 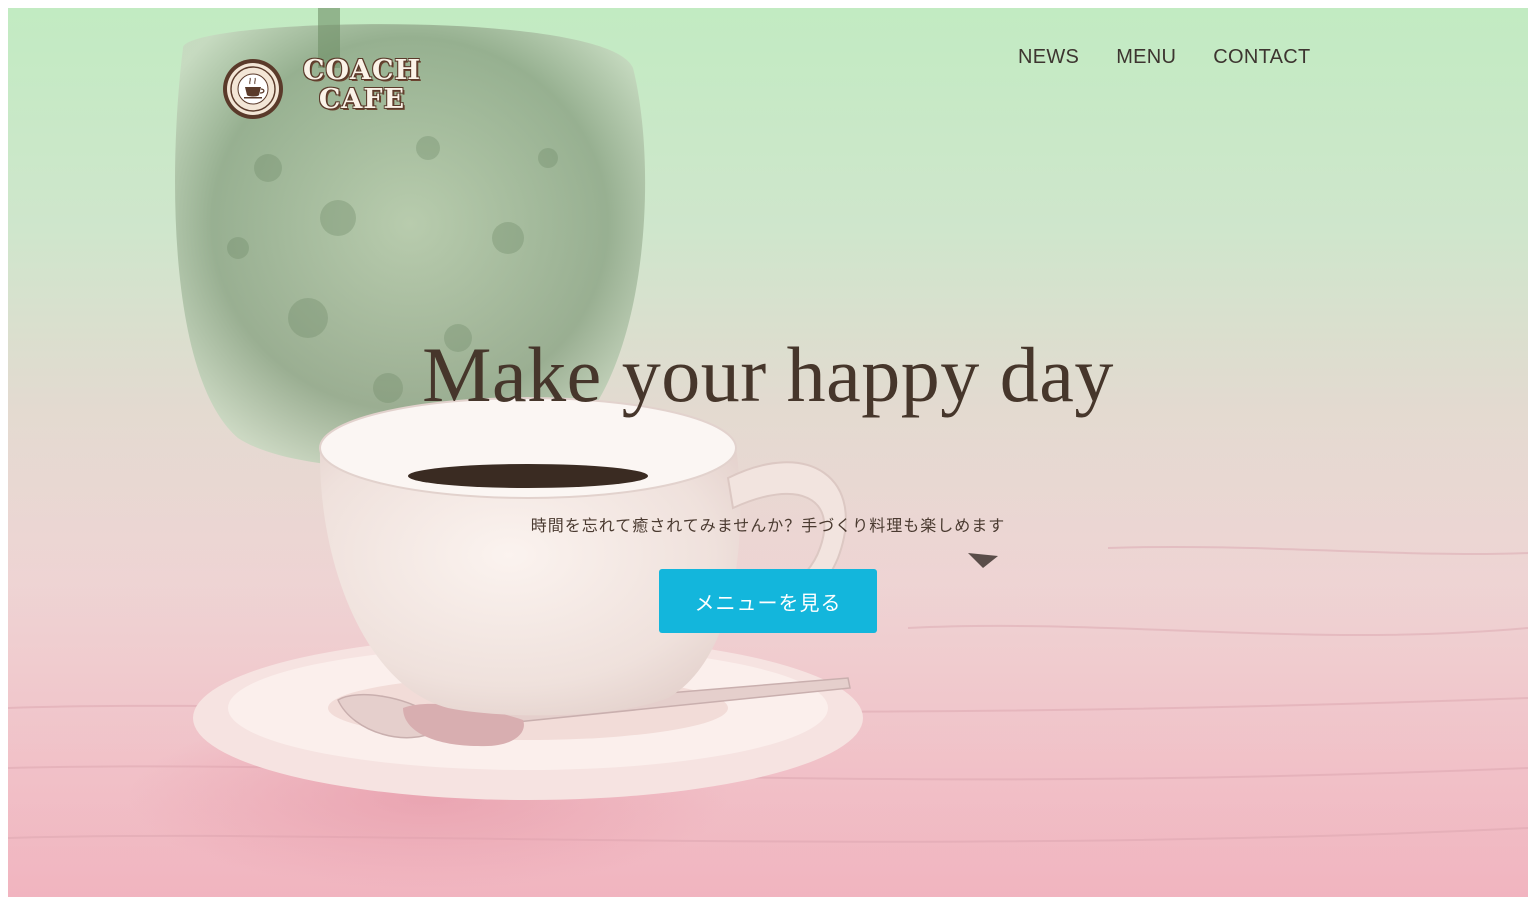 I want to click on main-nav: NEWS MENU CONTACT, so click(x=1164, y=57).